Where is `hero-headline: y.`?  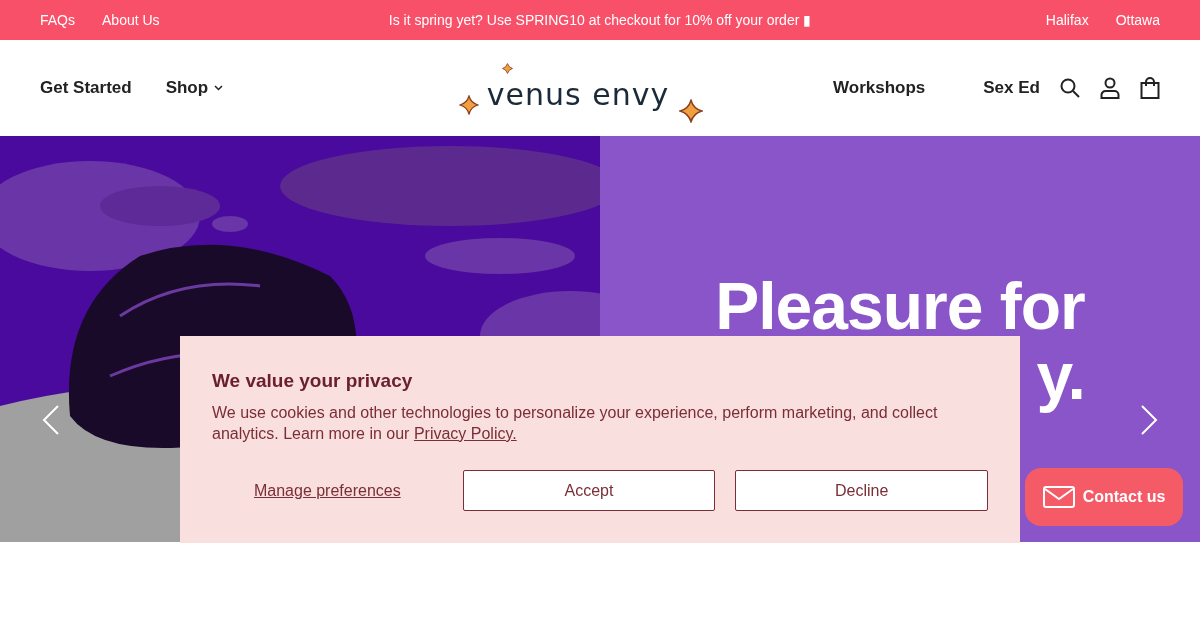 hero-headline: y. is located at coordinates (1060, 376).